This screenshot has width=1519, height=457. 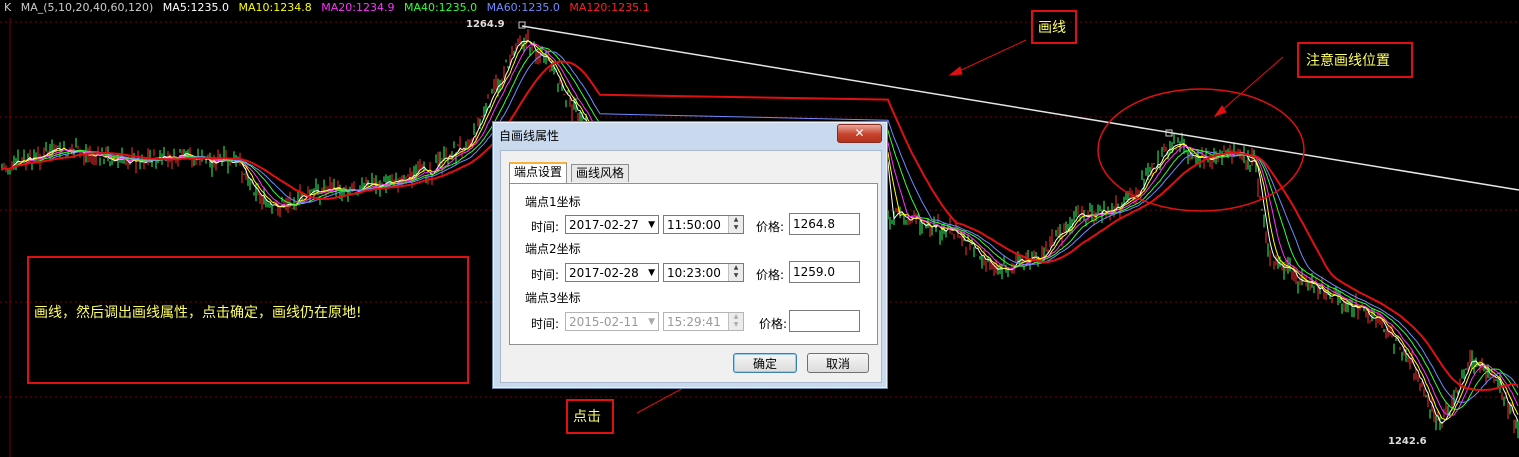 I want to click on point1-price-input: 1264.8, so click(x=824, y=224).